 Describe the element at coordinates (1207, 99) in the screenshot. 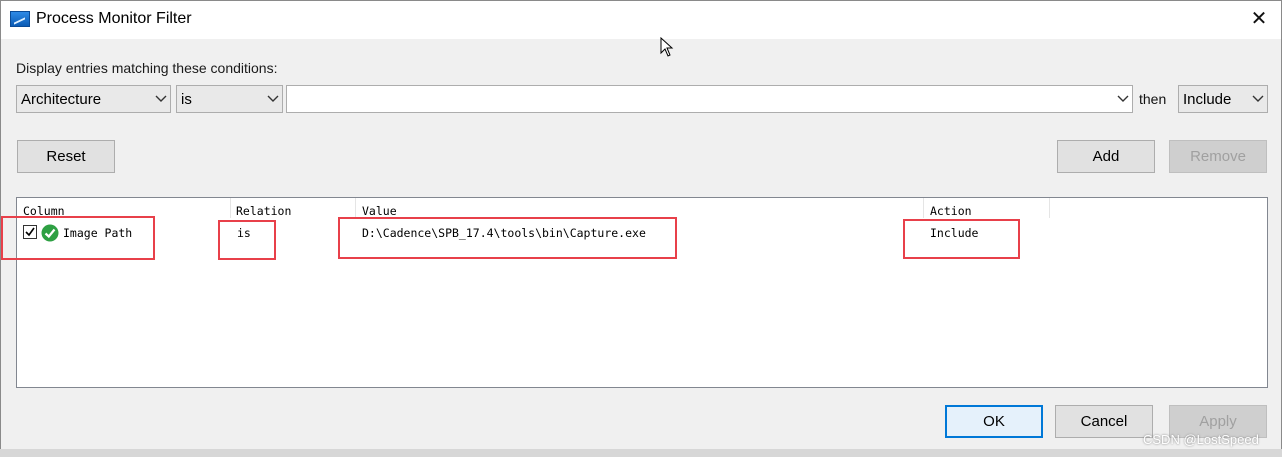

I see `action-select-value: Include` at that location.